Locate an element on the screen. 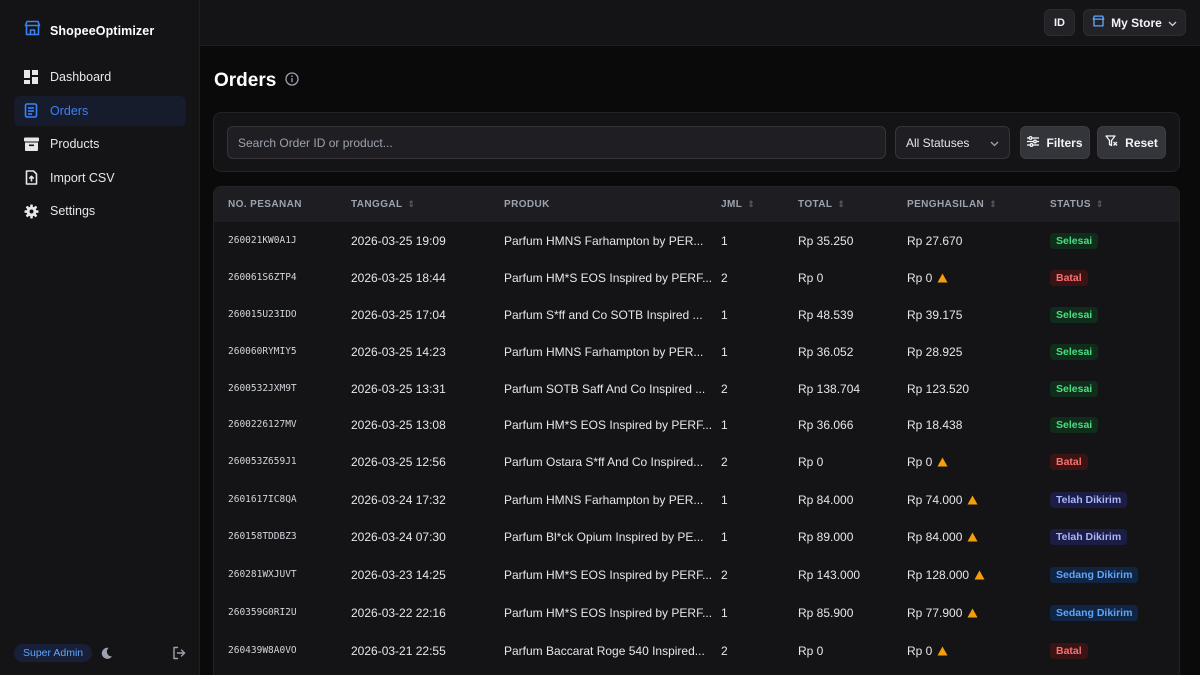 This screenshot has height=675, width=1200. order-date-text: 2026-03-25 17:04 is located at coordinates (398, 314).